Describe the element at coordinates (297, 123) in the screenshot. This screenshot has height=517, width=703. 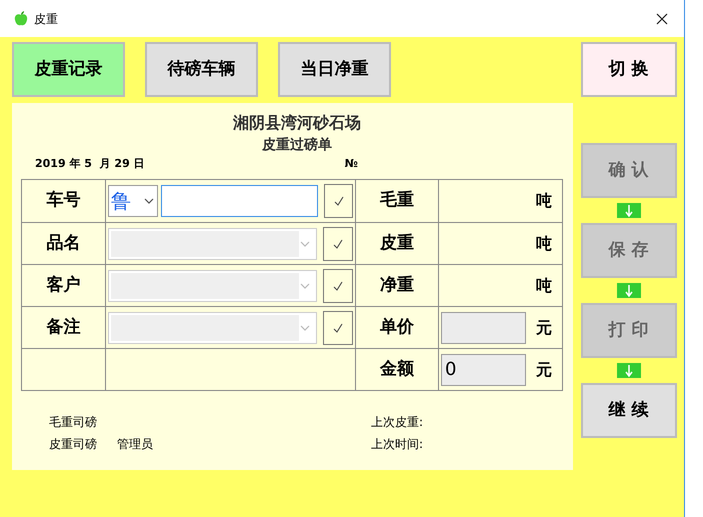
I see `company-title: 湘阴县湾河砂石场` at that location.